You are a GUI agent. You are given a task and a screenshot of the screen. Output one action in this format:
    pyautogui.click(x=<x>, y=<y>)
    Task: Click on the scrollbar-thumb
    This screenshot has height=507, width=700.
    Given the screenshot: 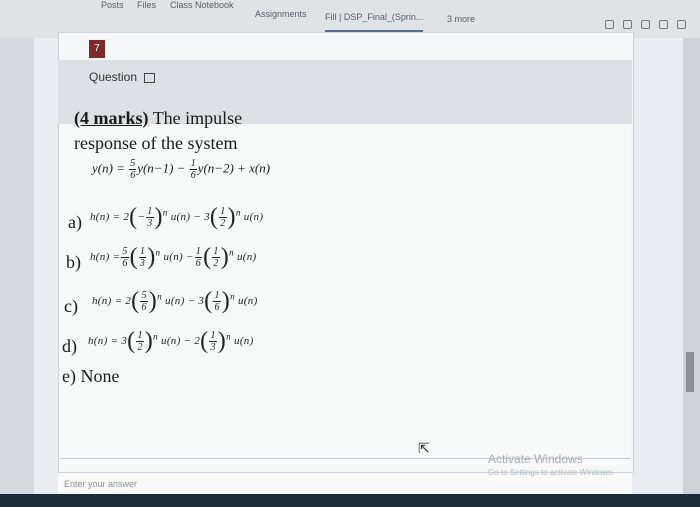 What is the action you would take?
    pyautogui.click(x=690, y=372)
    